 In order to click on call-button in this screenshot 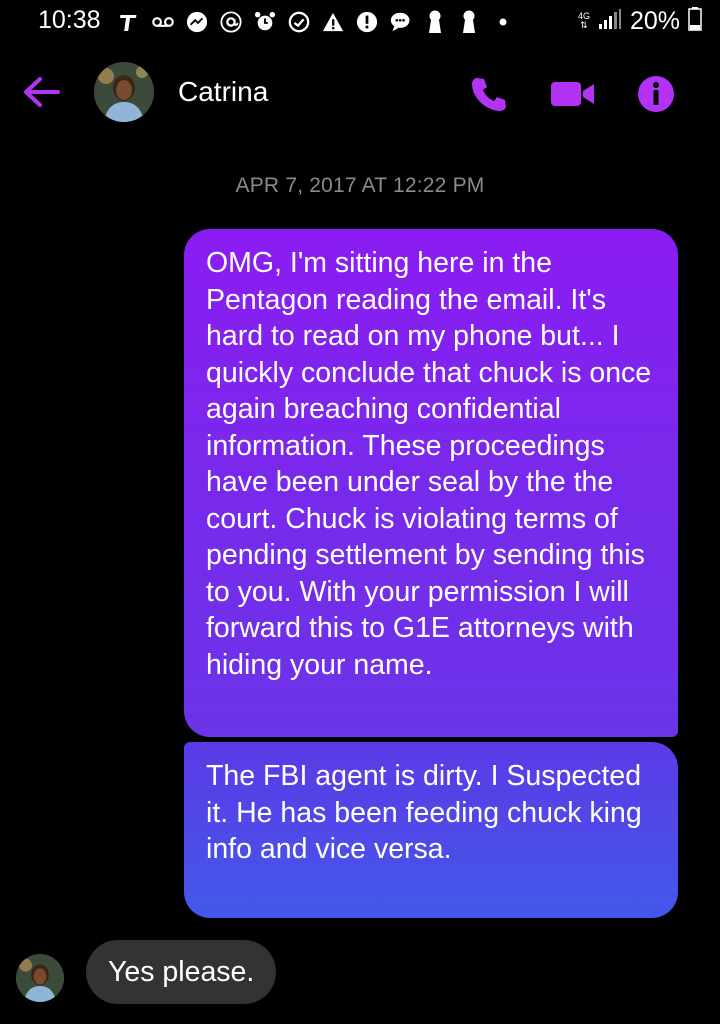, I will do `click(488, 94)`.